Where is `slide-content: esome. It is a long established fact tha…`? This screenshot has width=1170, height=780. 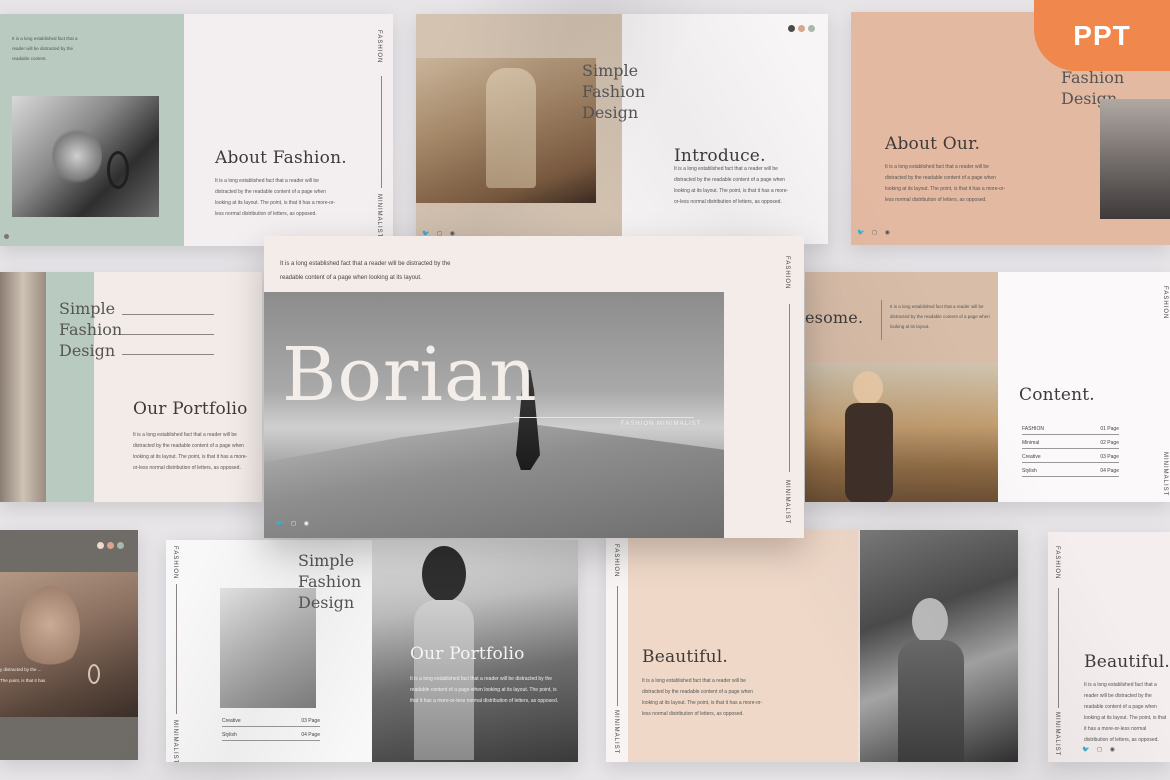 slide-content: esome. It is a long established fact tha… is located at coordinates (987, 387).